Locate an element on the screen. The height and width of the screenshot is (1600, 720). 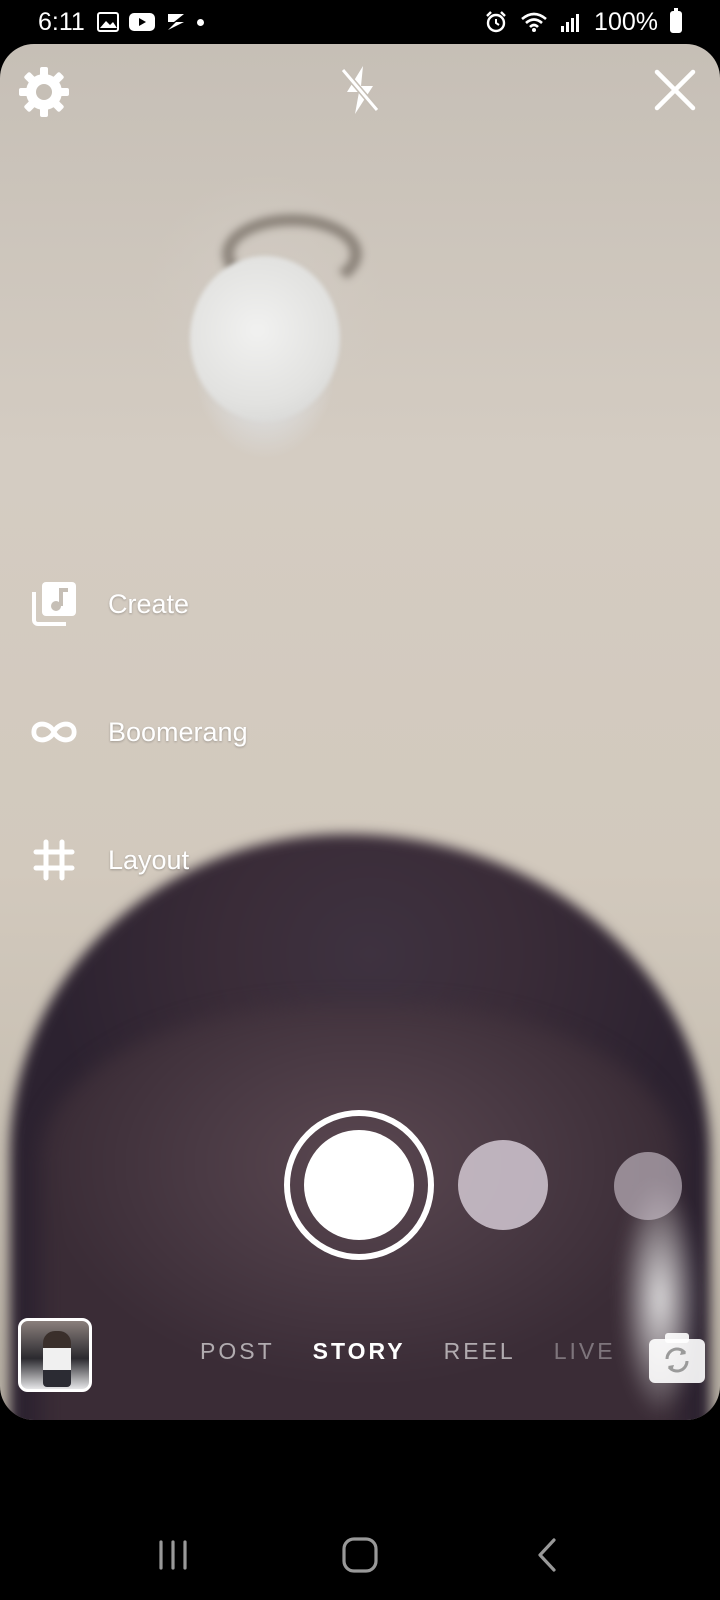
flip-camera-button is located at coordinates (677, 1357).